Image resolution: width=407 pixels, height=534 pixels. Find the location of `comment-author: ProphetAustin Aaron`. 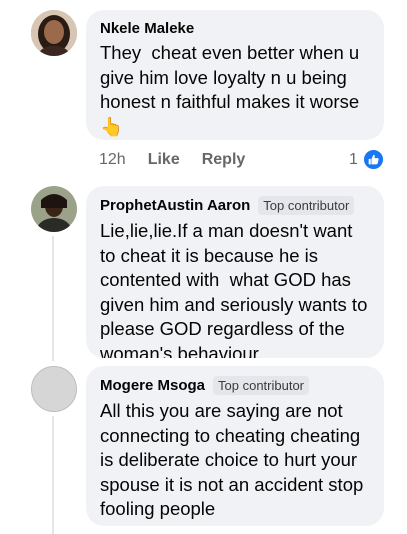

comment-author: ProphetAustin Aaron is located at coordinates (175, 205).